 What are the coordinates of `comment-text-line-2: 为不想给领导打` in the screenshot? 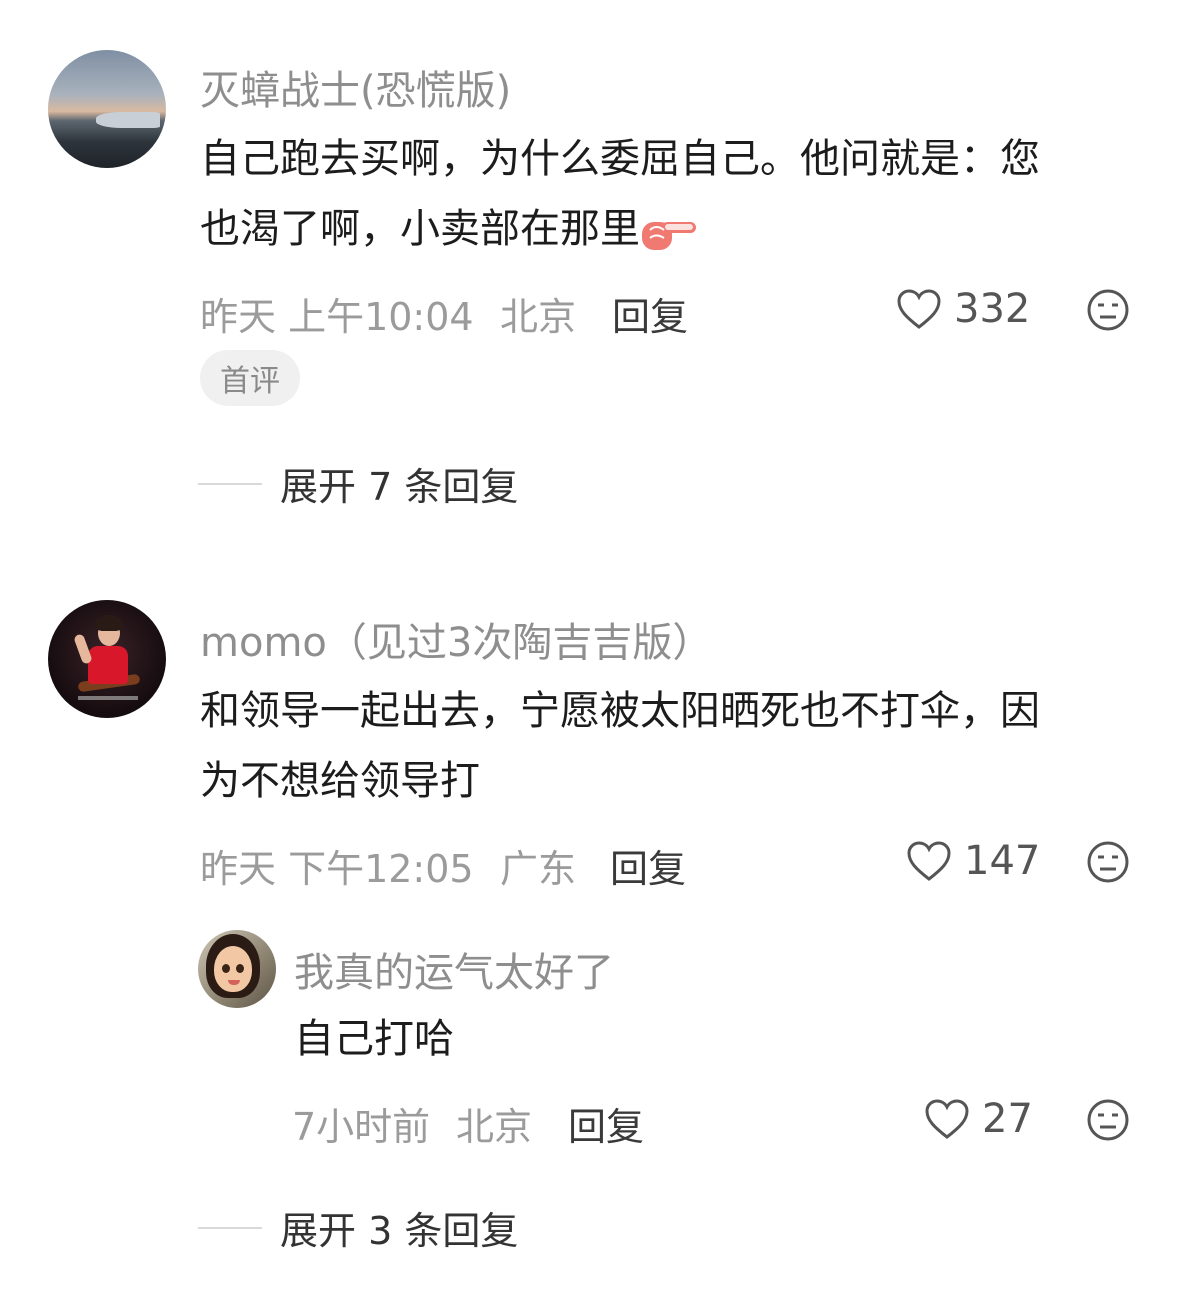 It's located at (340, 781).